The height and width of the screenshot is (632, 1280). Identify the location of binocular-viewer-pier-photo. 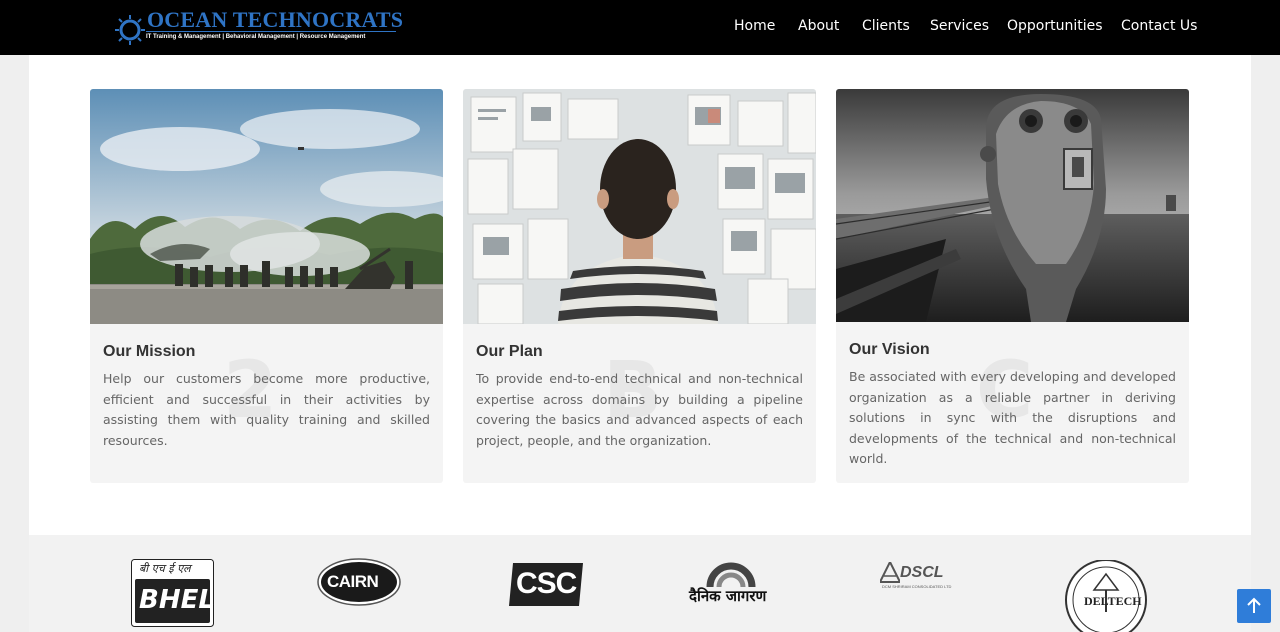
(1012, 205).